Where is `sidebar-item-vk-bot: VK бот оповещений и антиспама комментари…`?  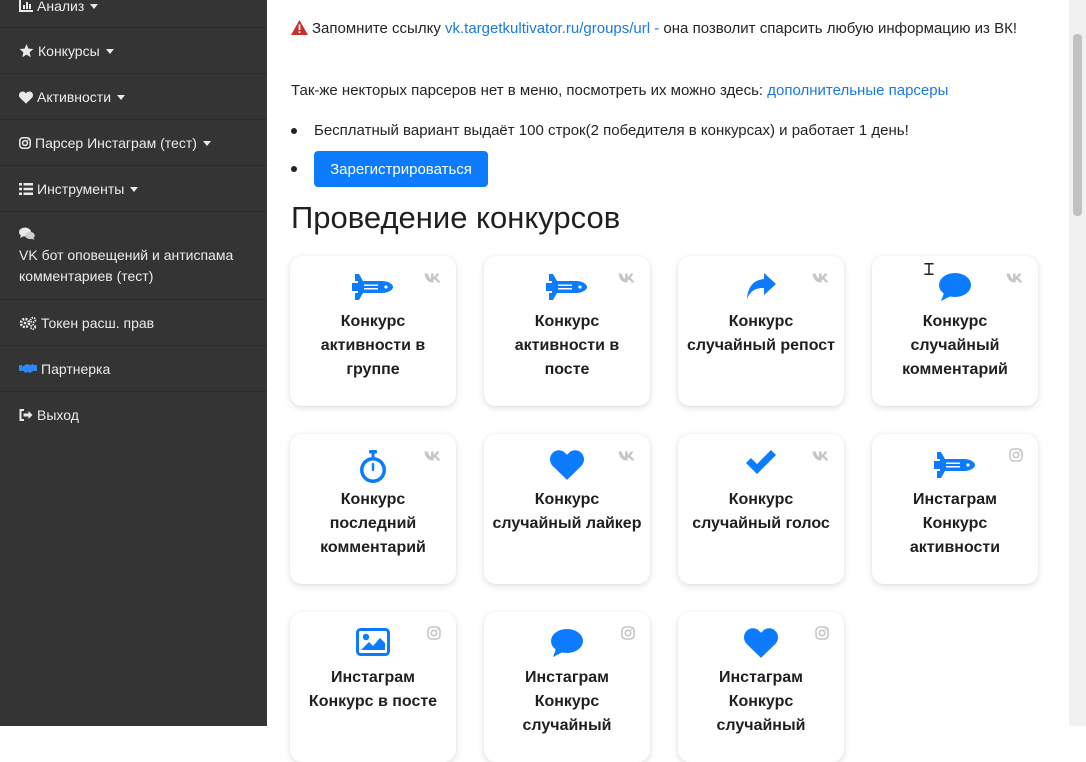
sidebar-item-vk-bot: VK бот оповещений и антиспама комментари… is located at coordinates (133, 256).